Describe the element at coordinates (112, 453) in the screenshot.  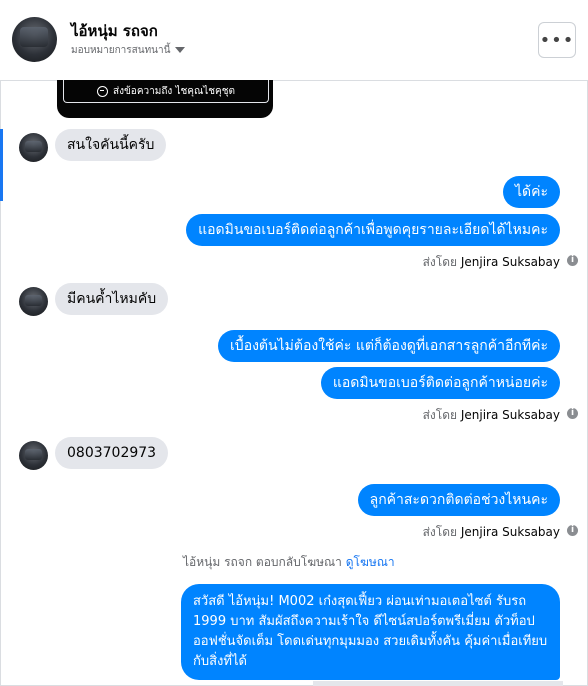
I see `message-incoming: 0803702973` at that location.